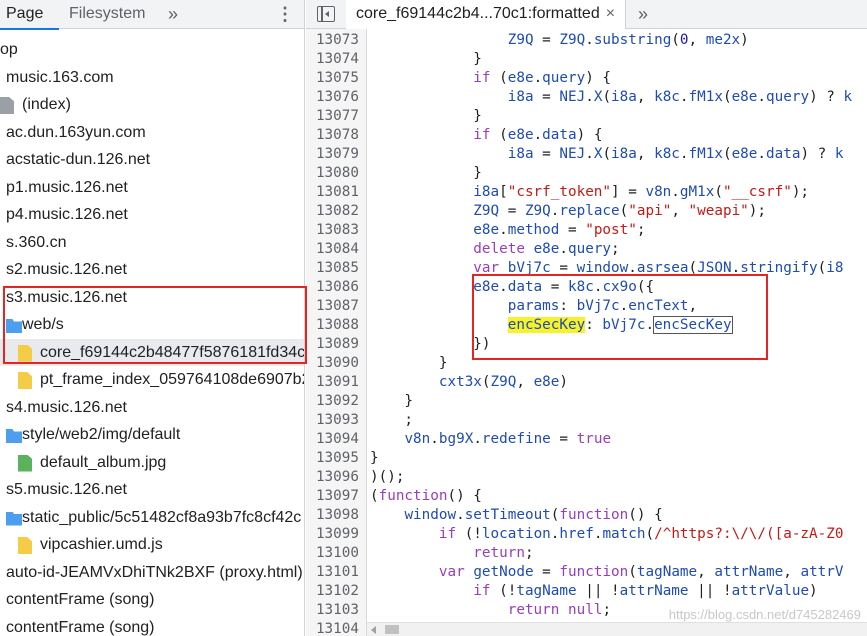 This screenshot has height=636, width=867. Describe the element at coordinates (586, 496) in the screenshot. I see `code-line: (function() {` at that location.